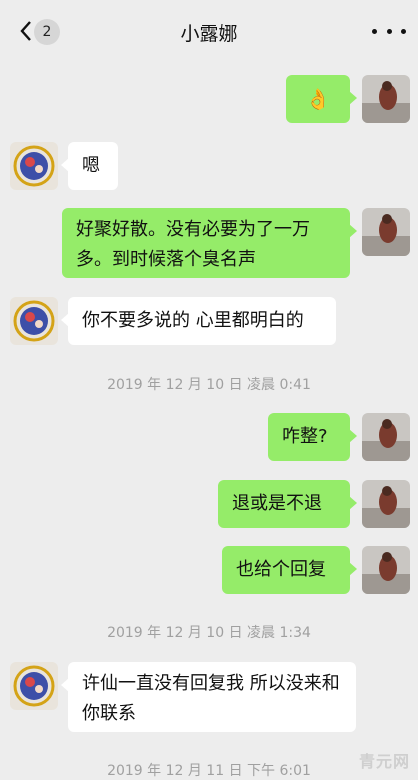 The image size is (418, 780). Describe the element at coordinates (193, 244) in the screenshot. I see `message-text: 好聚好散。没有必要为了一万多。到时候落个臭名声` at that location.